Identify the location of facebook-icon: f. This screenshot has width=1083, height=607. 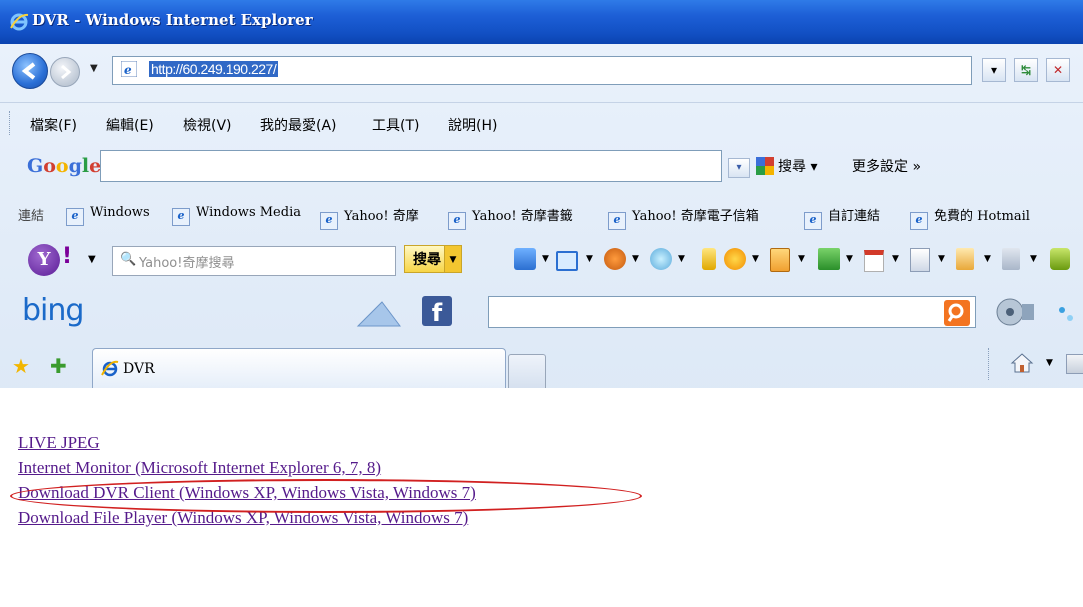
(437, 311).